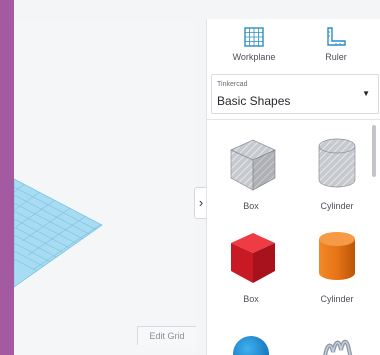  What do you see at coordinates (366, 93) in the screenshot?
I see `caret-down-icon: ▼` at bounding box center [366, 93].